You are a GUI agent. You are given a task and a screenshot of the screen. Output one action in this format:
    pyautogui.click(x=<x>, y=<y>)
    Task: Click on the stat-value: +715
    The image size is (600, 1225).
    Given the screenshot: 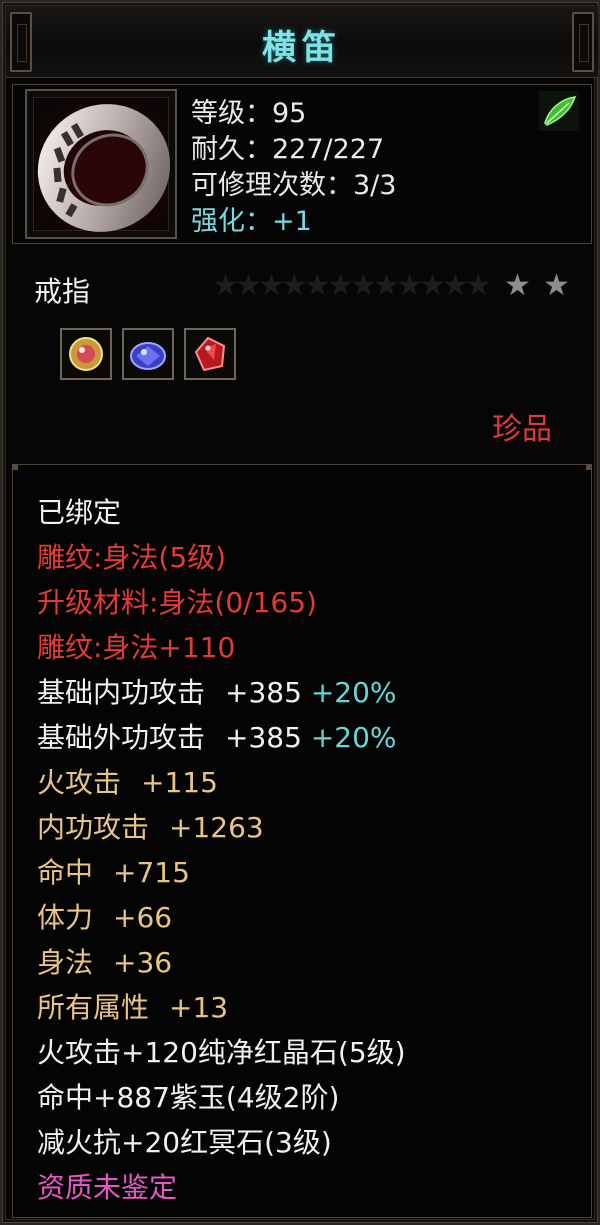 What is the action you would take?
    pyautogui.click(x=151, y=872)
    